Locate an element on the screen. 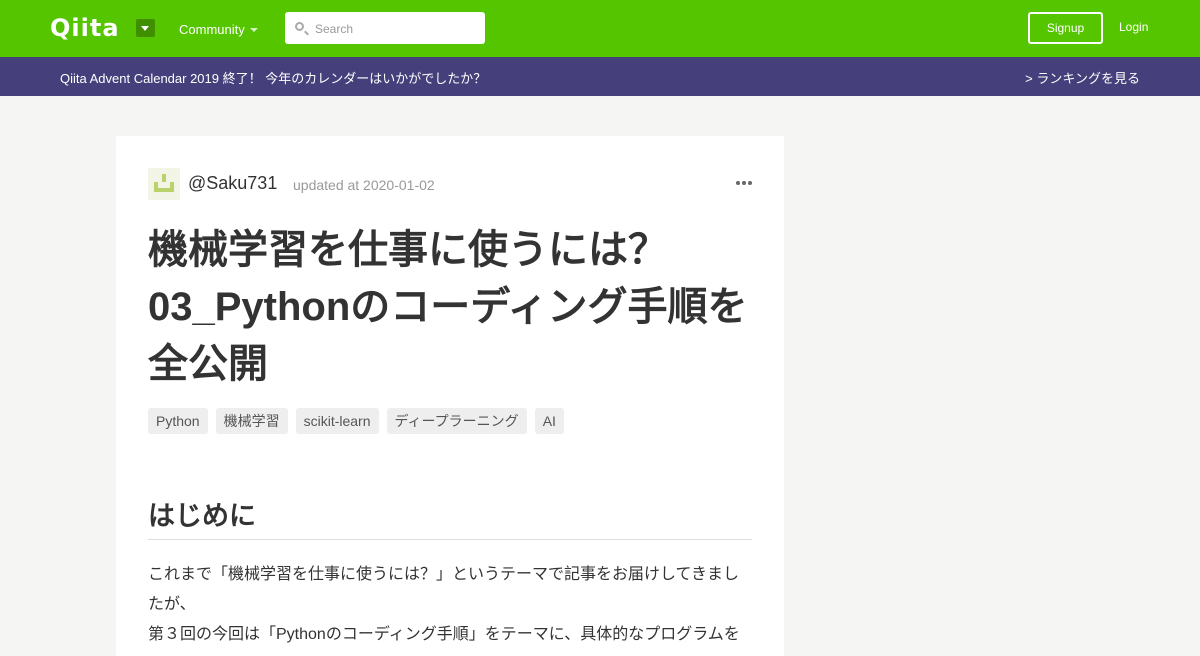 Image resolution: width=1200 pixels, height=656 pixels. article-title: 機械学習を仕事に使うには？ 03_Pythonのコーディング手順を全公開 is located at coordinates (448, 307).